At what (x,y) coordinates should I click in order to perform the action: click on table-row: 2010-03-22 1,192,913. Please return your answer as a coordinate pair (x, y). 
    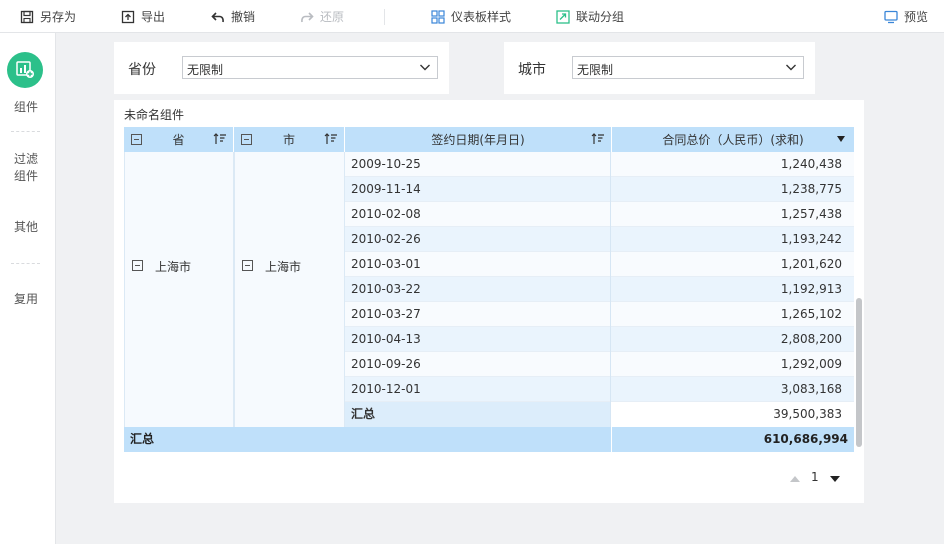
    Looking at the image, I should click on (599, 289).